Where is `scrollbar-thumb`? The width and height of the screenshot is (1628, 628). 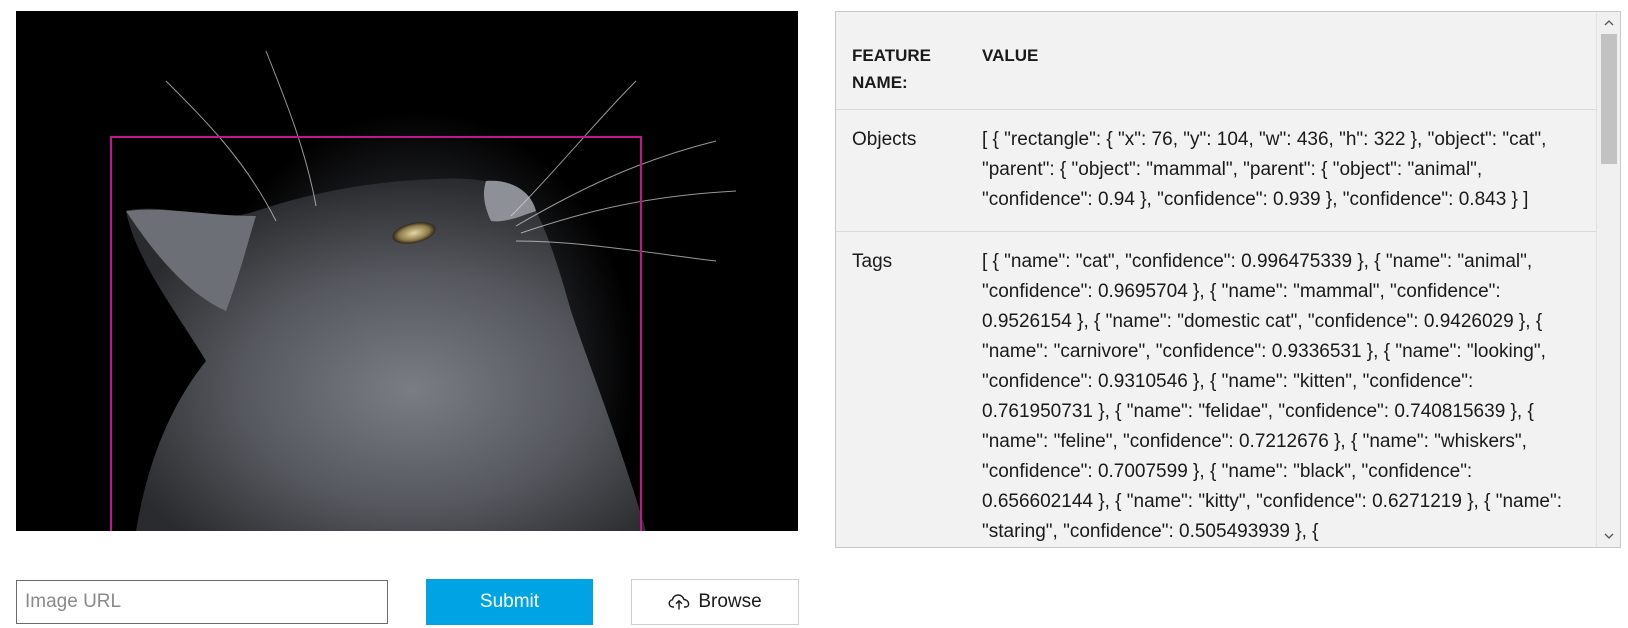
scrollbar-thumb is located at coordinates (1609, 99).